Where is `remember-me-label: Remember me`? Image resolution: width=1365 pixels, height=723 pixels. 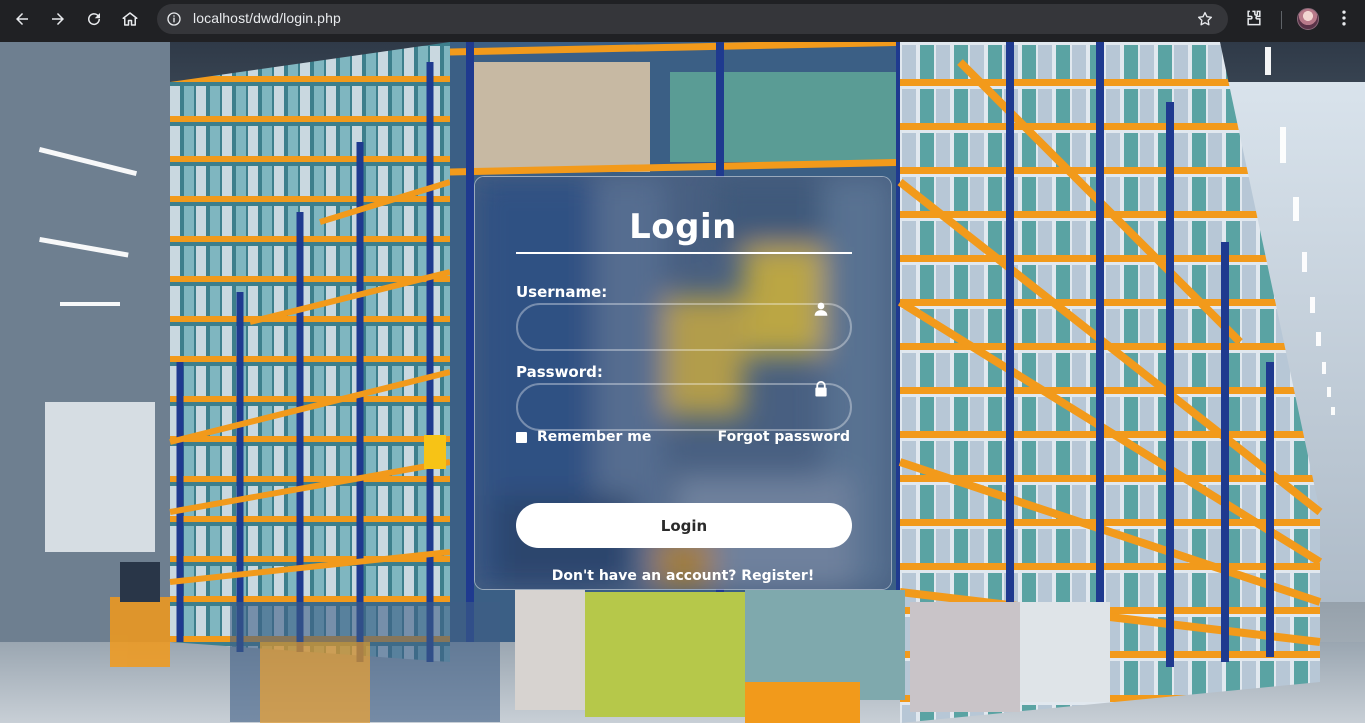 remember-me-label: Remember me is located at coordinates (594, 437).